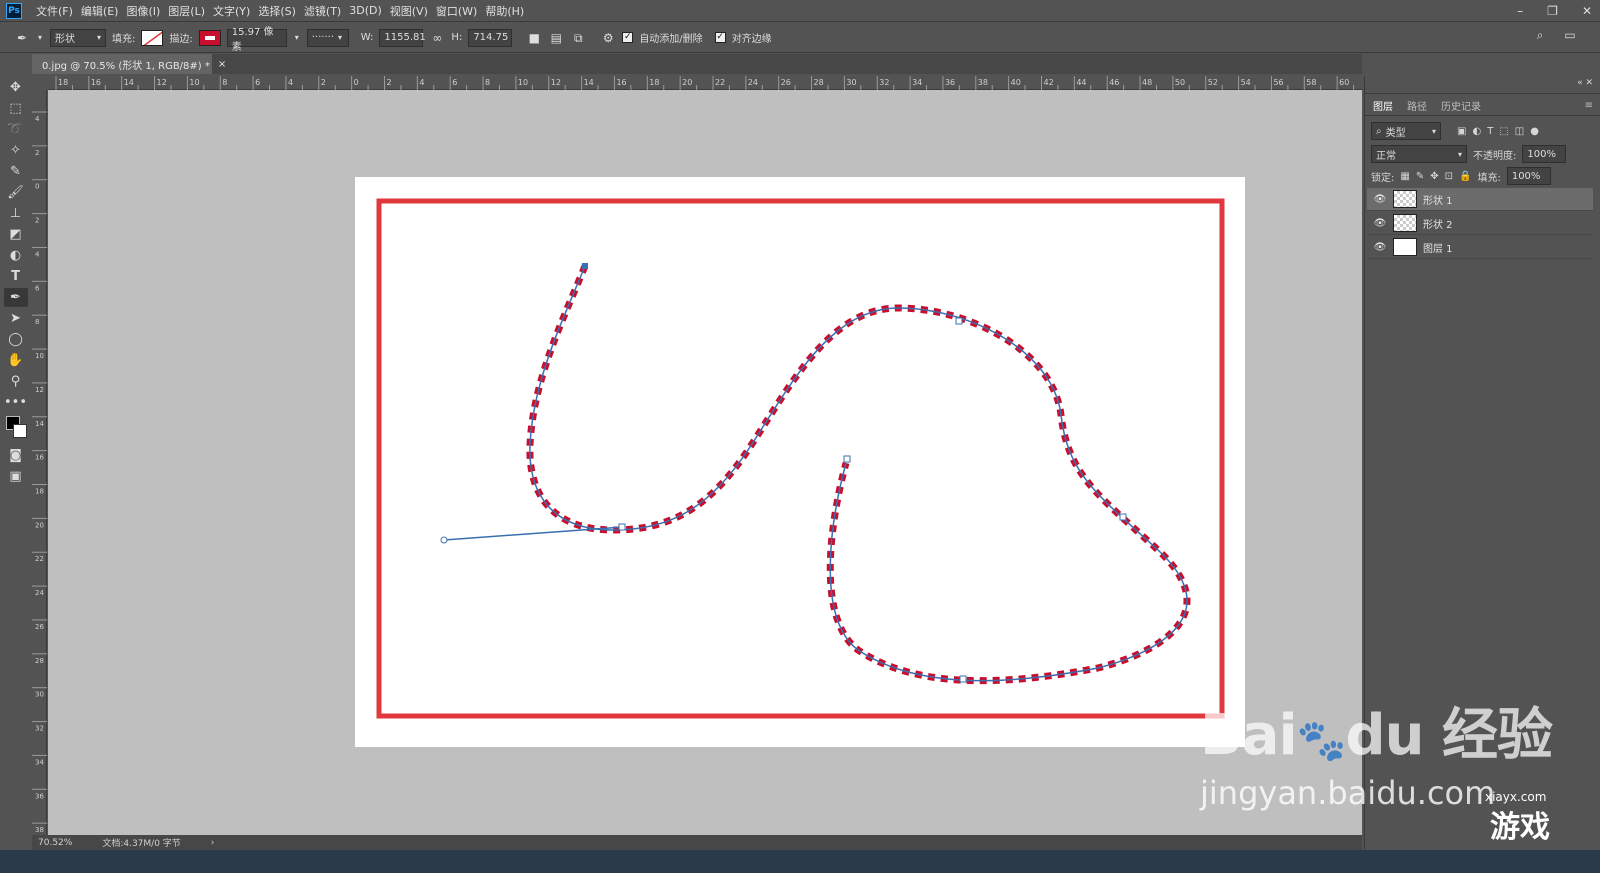 Image resolution: width=1600 pixels, height=873 pixels. Describe the element at coordinates (1434, 176) in the screenshot. I see `lock-position-icon: ✥` at that location.